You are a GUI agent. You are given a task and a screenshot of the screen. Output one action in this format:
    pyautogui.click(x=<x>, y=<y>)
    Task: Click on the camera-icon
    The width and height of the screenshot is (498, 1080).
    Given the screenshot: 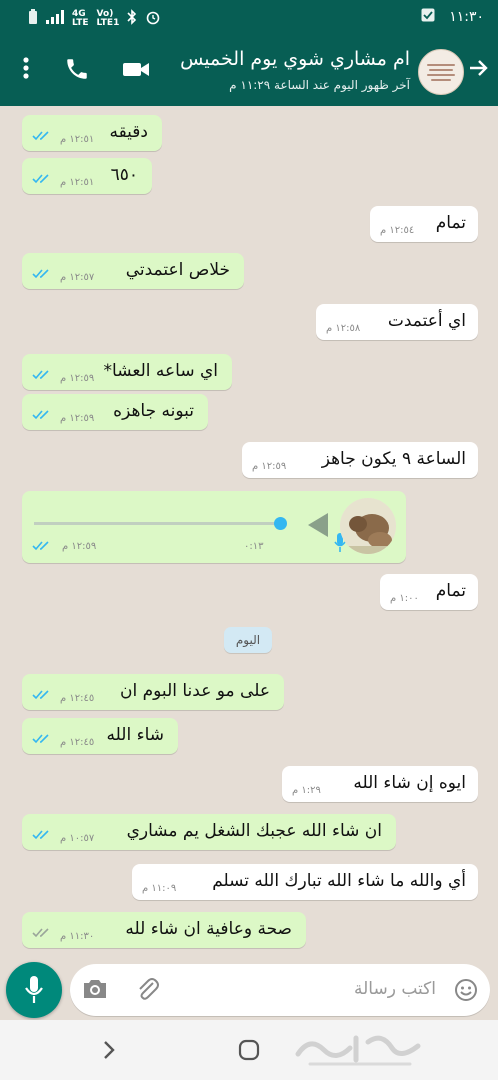 What is the action you would take?
    pyautogui.click(x=95, y=991)
    